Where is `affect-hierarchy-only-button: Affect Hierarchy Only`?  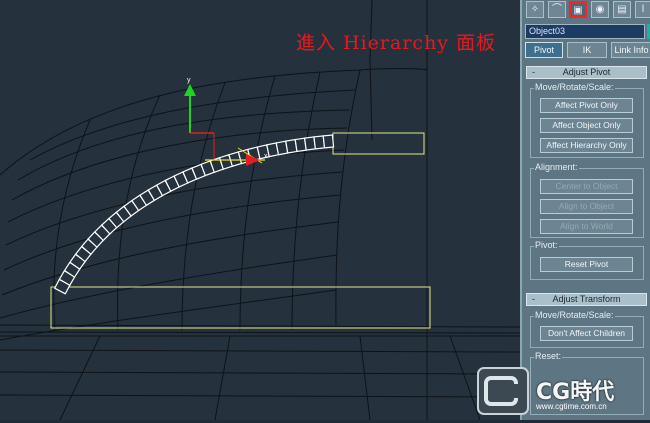
affect-hierarchy-only-button: Affect Hierarchy Only is located at coordinates (586, 145).